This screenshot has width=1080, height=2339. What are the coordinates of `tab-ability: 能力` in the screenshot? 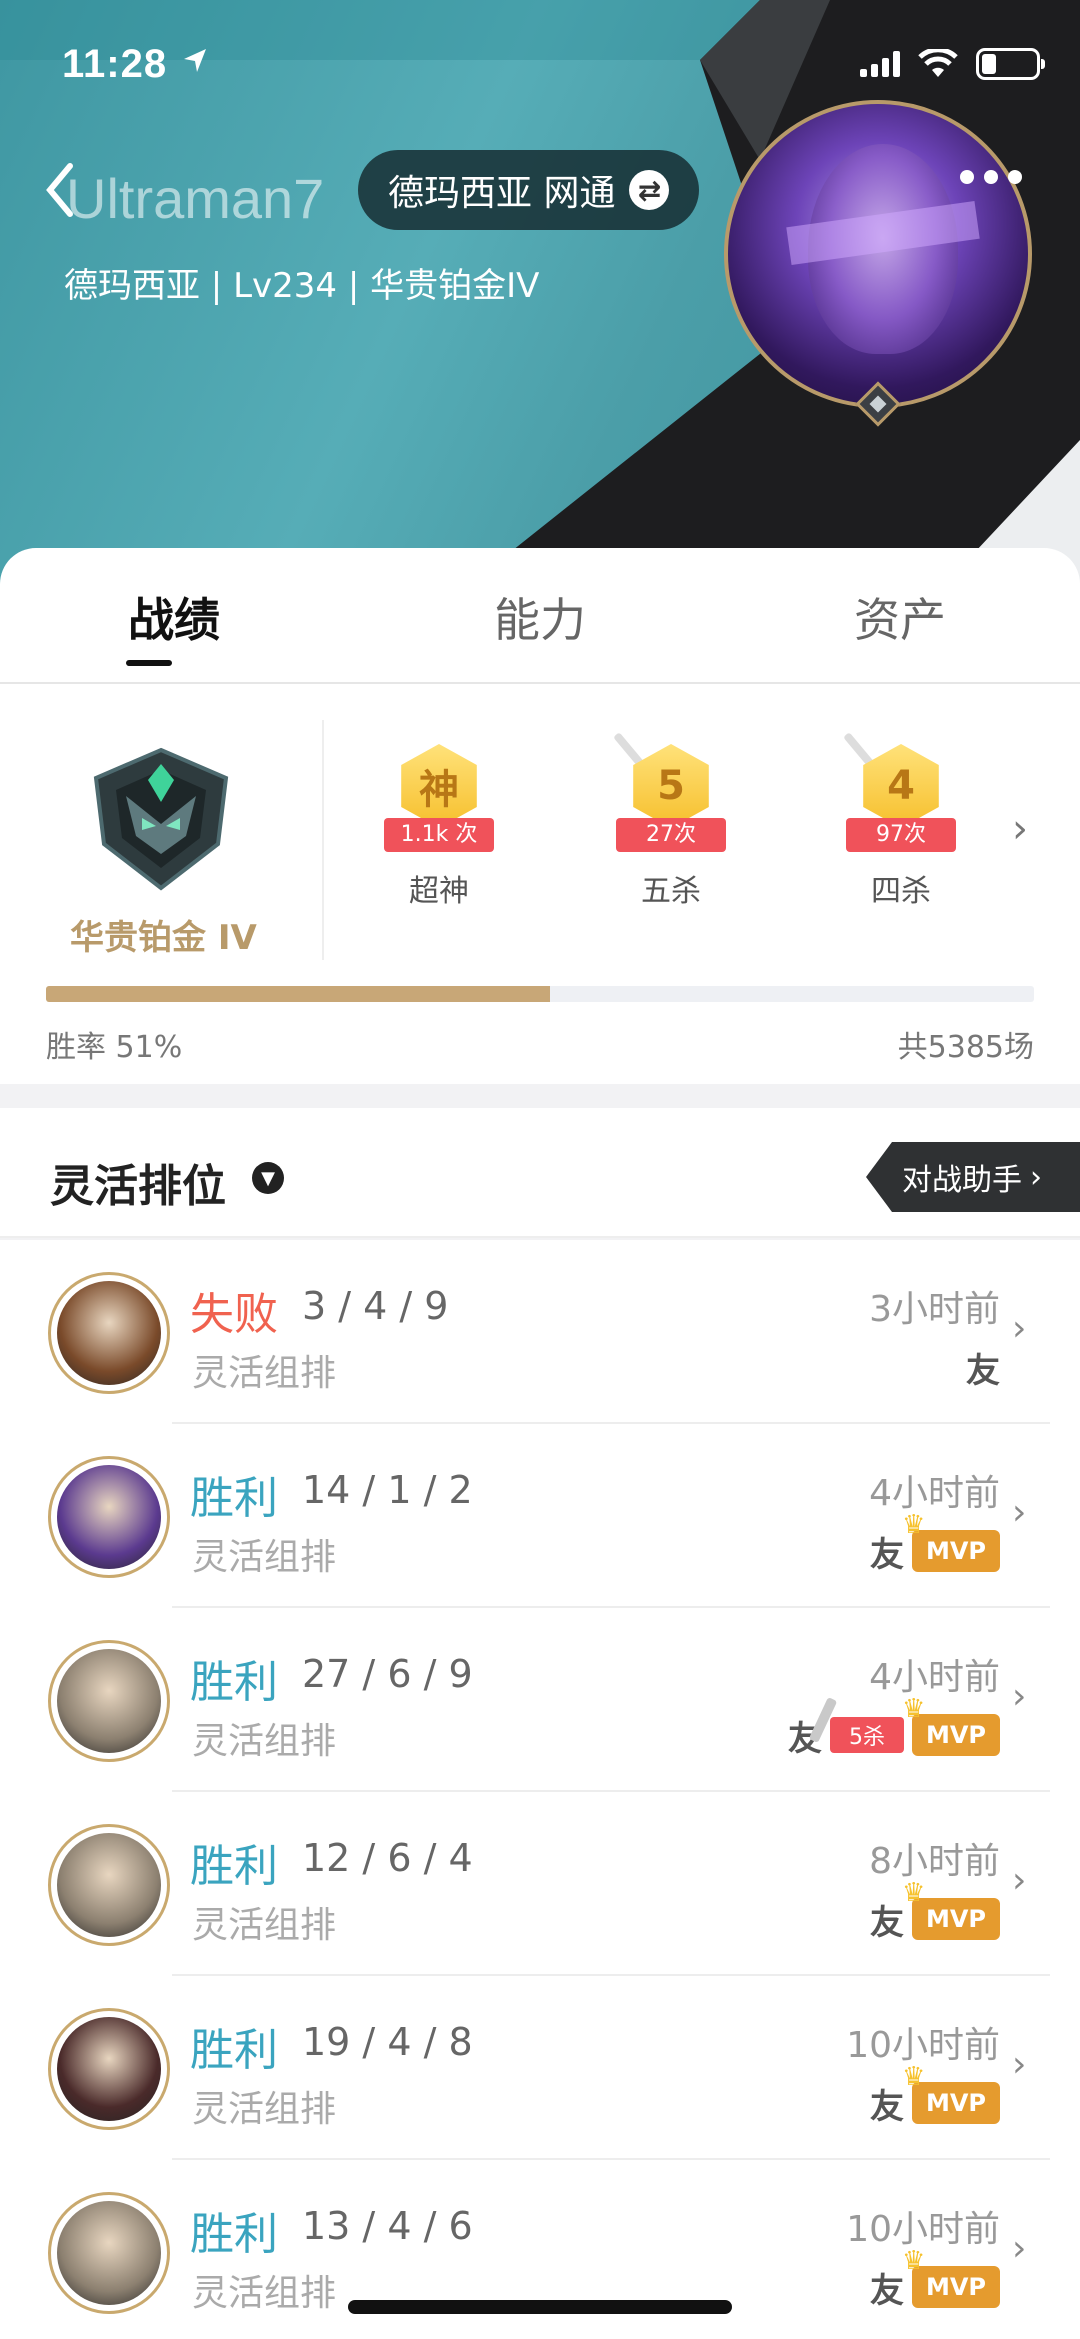 It's located at (540, 617).